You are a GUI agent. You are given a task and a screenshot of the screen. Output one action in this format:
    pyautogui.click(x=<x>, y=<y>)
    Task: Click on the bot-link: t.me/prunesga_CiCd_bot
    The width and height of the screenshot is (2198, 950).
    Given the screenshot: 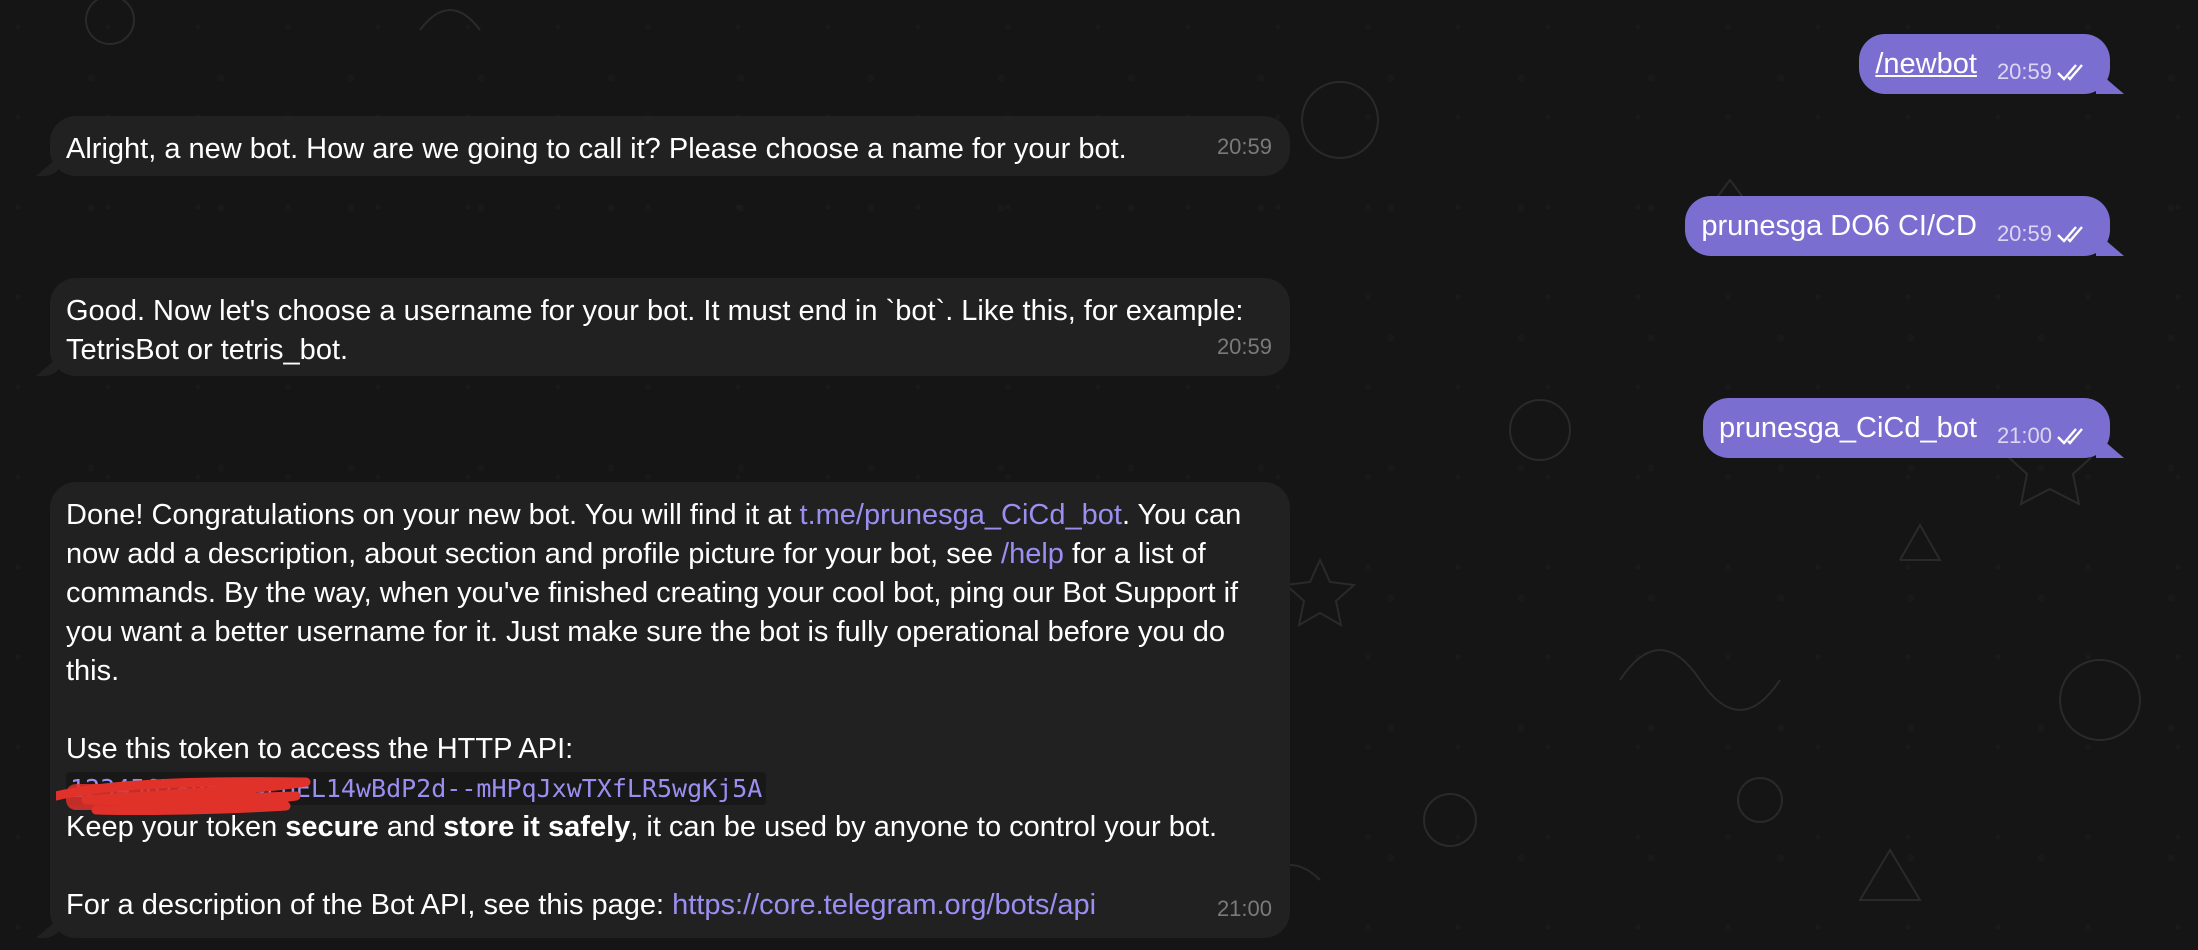 What is the action you would take?
    pyautogui.click(x=961, y=515)
    